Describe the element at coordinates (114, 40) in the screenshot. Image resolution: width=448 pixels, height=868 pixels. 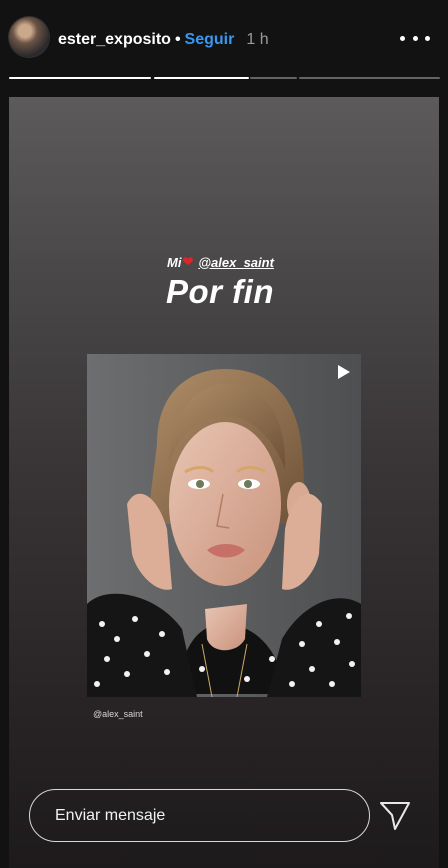
I see `username: ester_exposito` at that location.